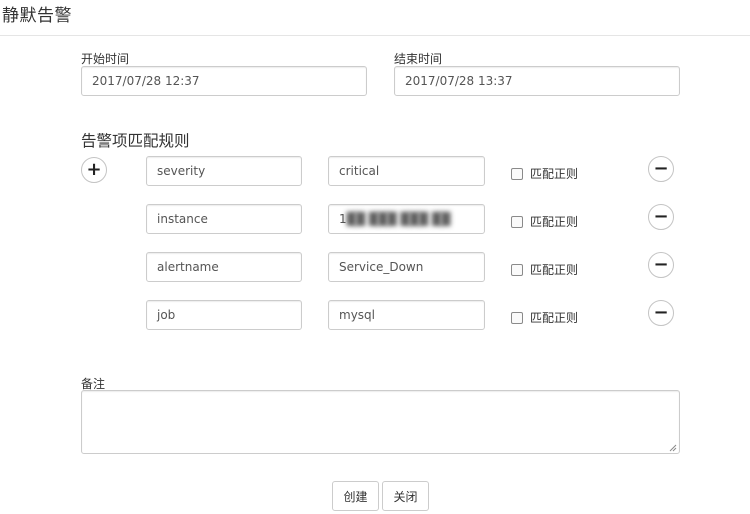  Describe the element at coordinates (224, 315) in the screenshot. I see `rule-name-input: job` at that location.